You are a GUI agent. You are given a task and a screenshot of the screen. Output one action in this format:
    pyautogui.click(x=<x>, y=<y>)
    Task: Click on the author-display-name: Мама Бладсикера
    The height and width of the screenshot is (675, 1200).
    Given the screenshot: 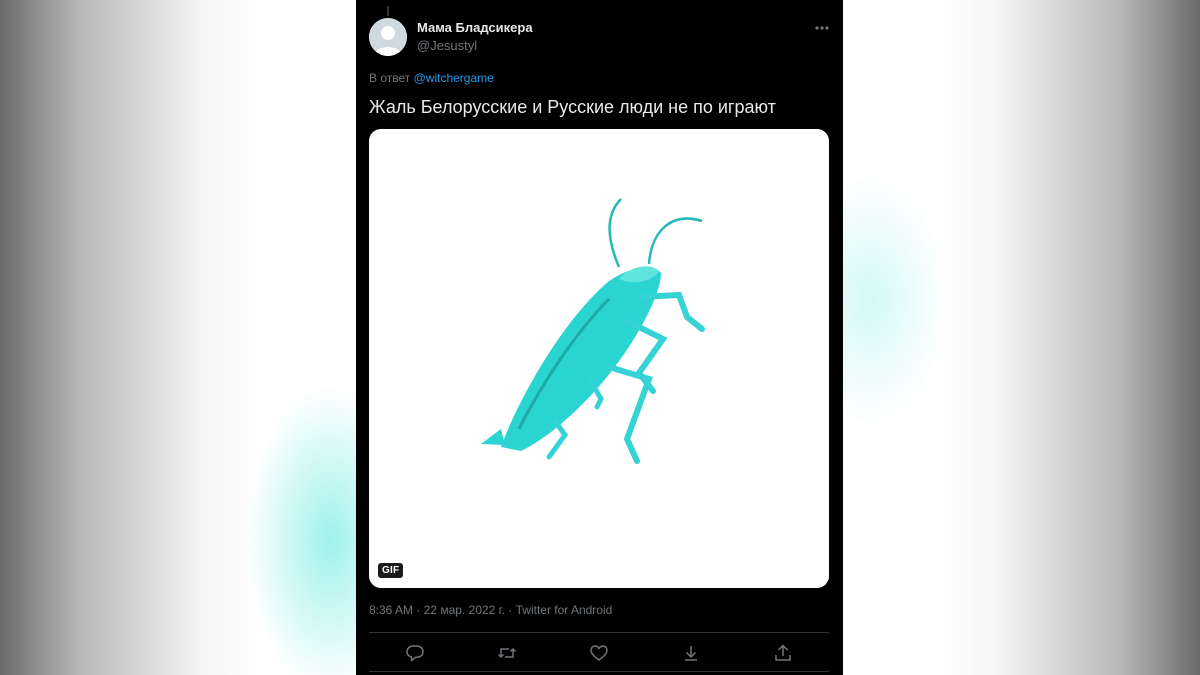 What is the action you would take?
    pyautogui.click(x=475, y=27)
    